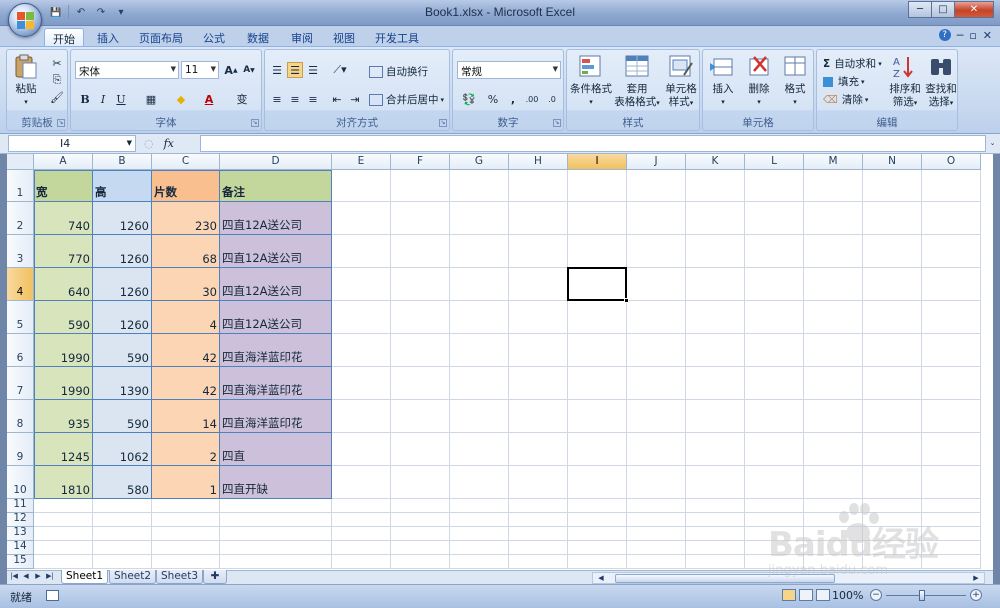 The width and height of the screenshot is (1000, 608). I want to click on decrease-decimal-button: .0, so click(552, 99).